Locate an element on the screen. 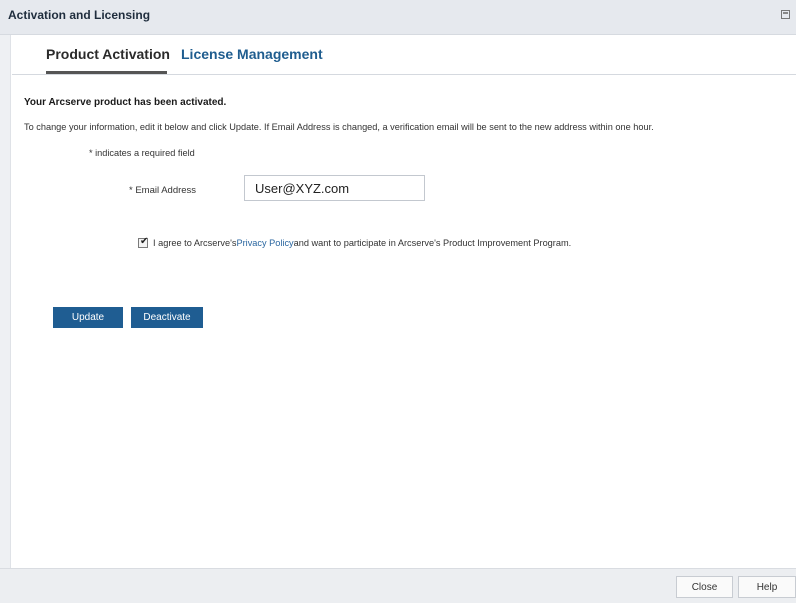 The height and width of the screenshot is (603, 796). deactivate-button: Deactivate is located at coordinates (167, 317).